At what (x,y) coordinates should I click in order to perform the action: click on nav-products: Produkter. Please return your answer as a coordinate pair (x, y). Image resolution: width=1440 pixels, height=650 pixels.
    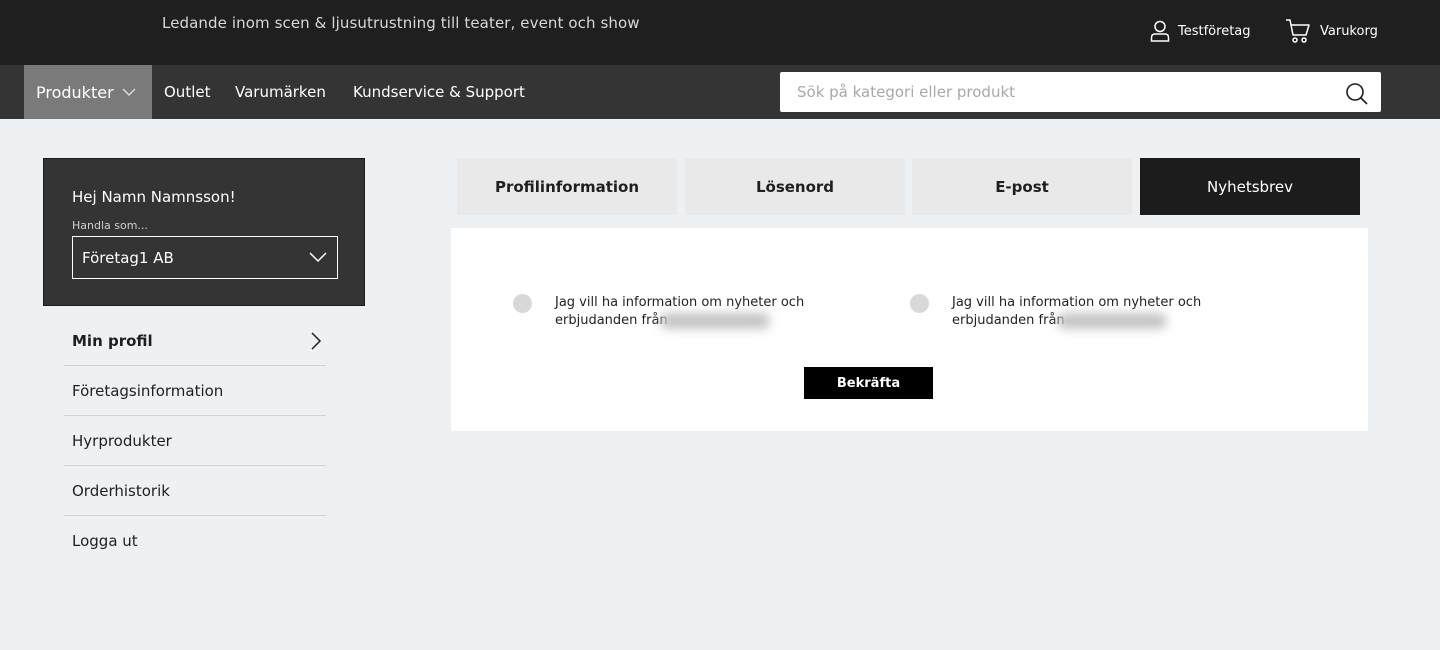
    Looking at the image, I should click on (88, 92).